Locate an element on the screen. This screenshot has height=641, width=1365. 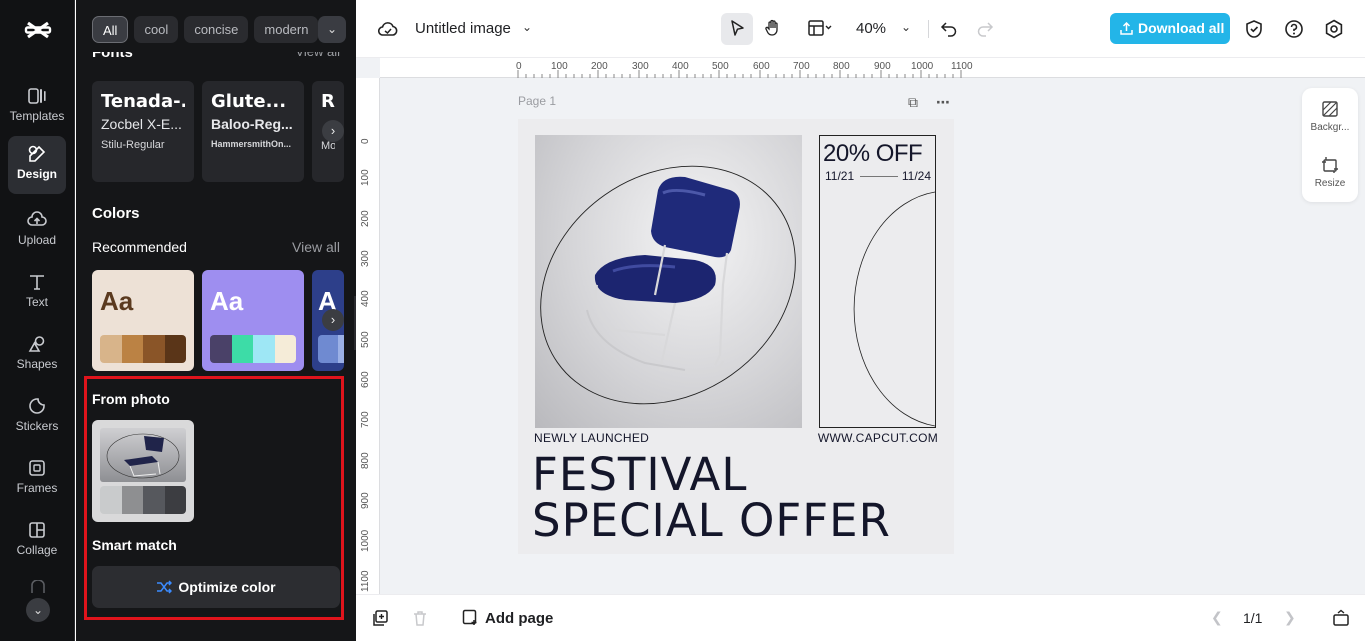
rail-item-label: Design is located at coordinates (37, 174).